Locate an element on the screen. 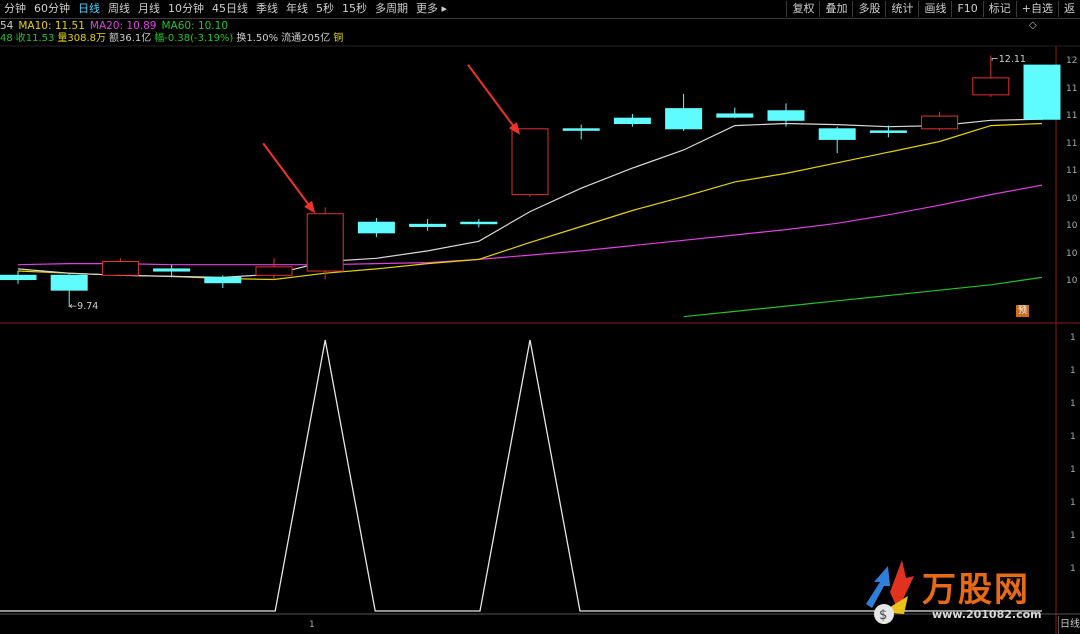  indicator-axis-tick-2: 1 is located at coordinates (1073, 404).